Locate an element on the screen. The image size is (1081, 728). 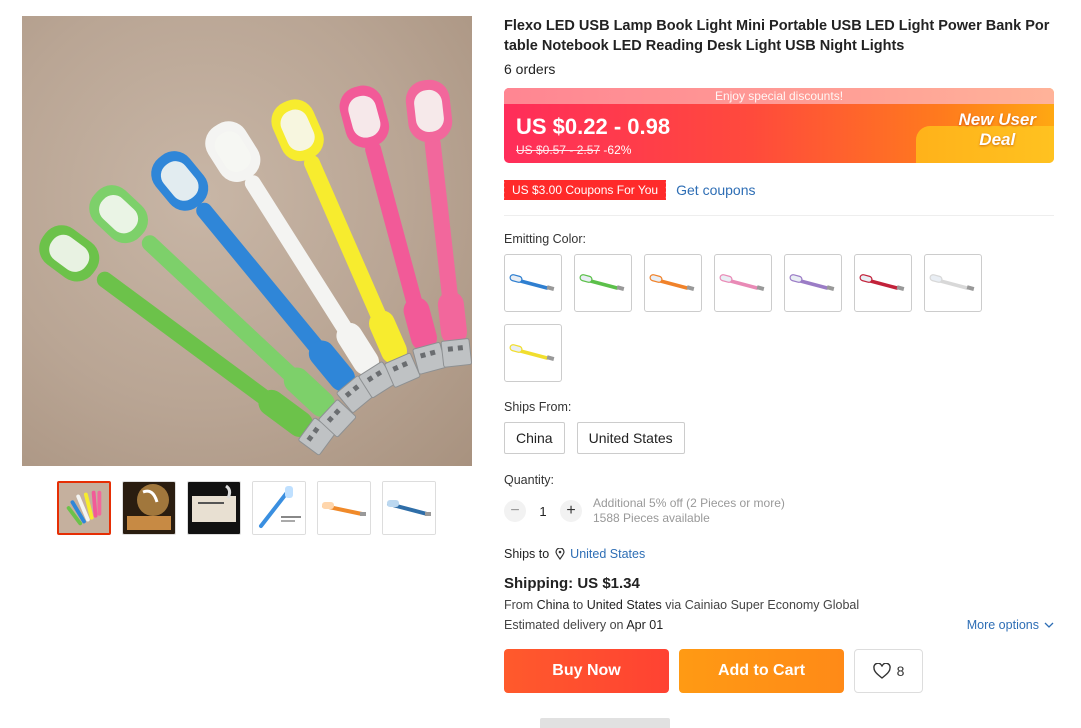
original-price: US $0.57 - 2.57 -62% is located at coordinates (573, 150).